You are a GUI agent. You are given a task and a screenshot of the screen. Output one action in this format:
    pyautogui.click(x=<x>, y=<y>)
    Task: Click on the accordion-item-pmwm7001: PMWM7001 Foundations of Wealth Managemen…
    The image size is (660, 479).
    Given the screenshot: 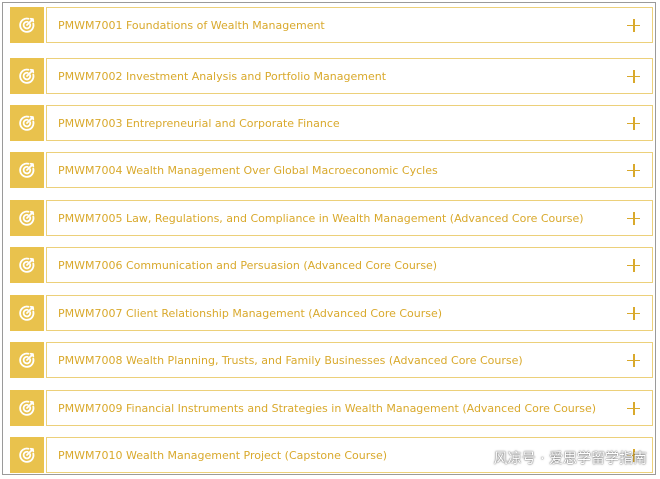 What is the action you would take?
    pyautogui.click(x=331, y=25)
    